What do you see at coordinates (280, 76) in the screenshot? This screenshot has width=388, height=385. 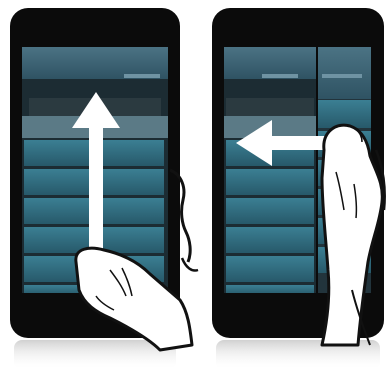 I see `right-header-indicator` at bounding box center [280, 76].